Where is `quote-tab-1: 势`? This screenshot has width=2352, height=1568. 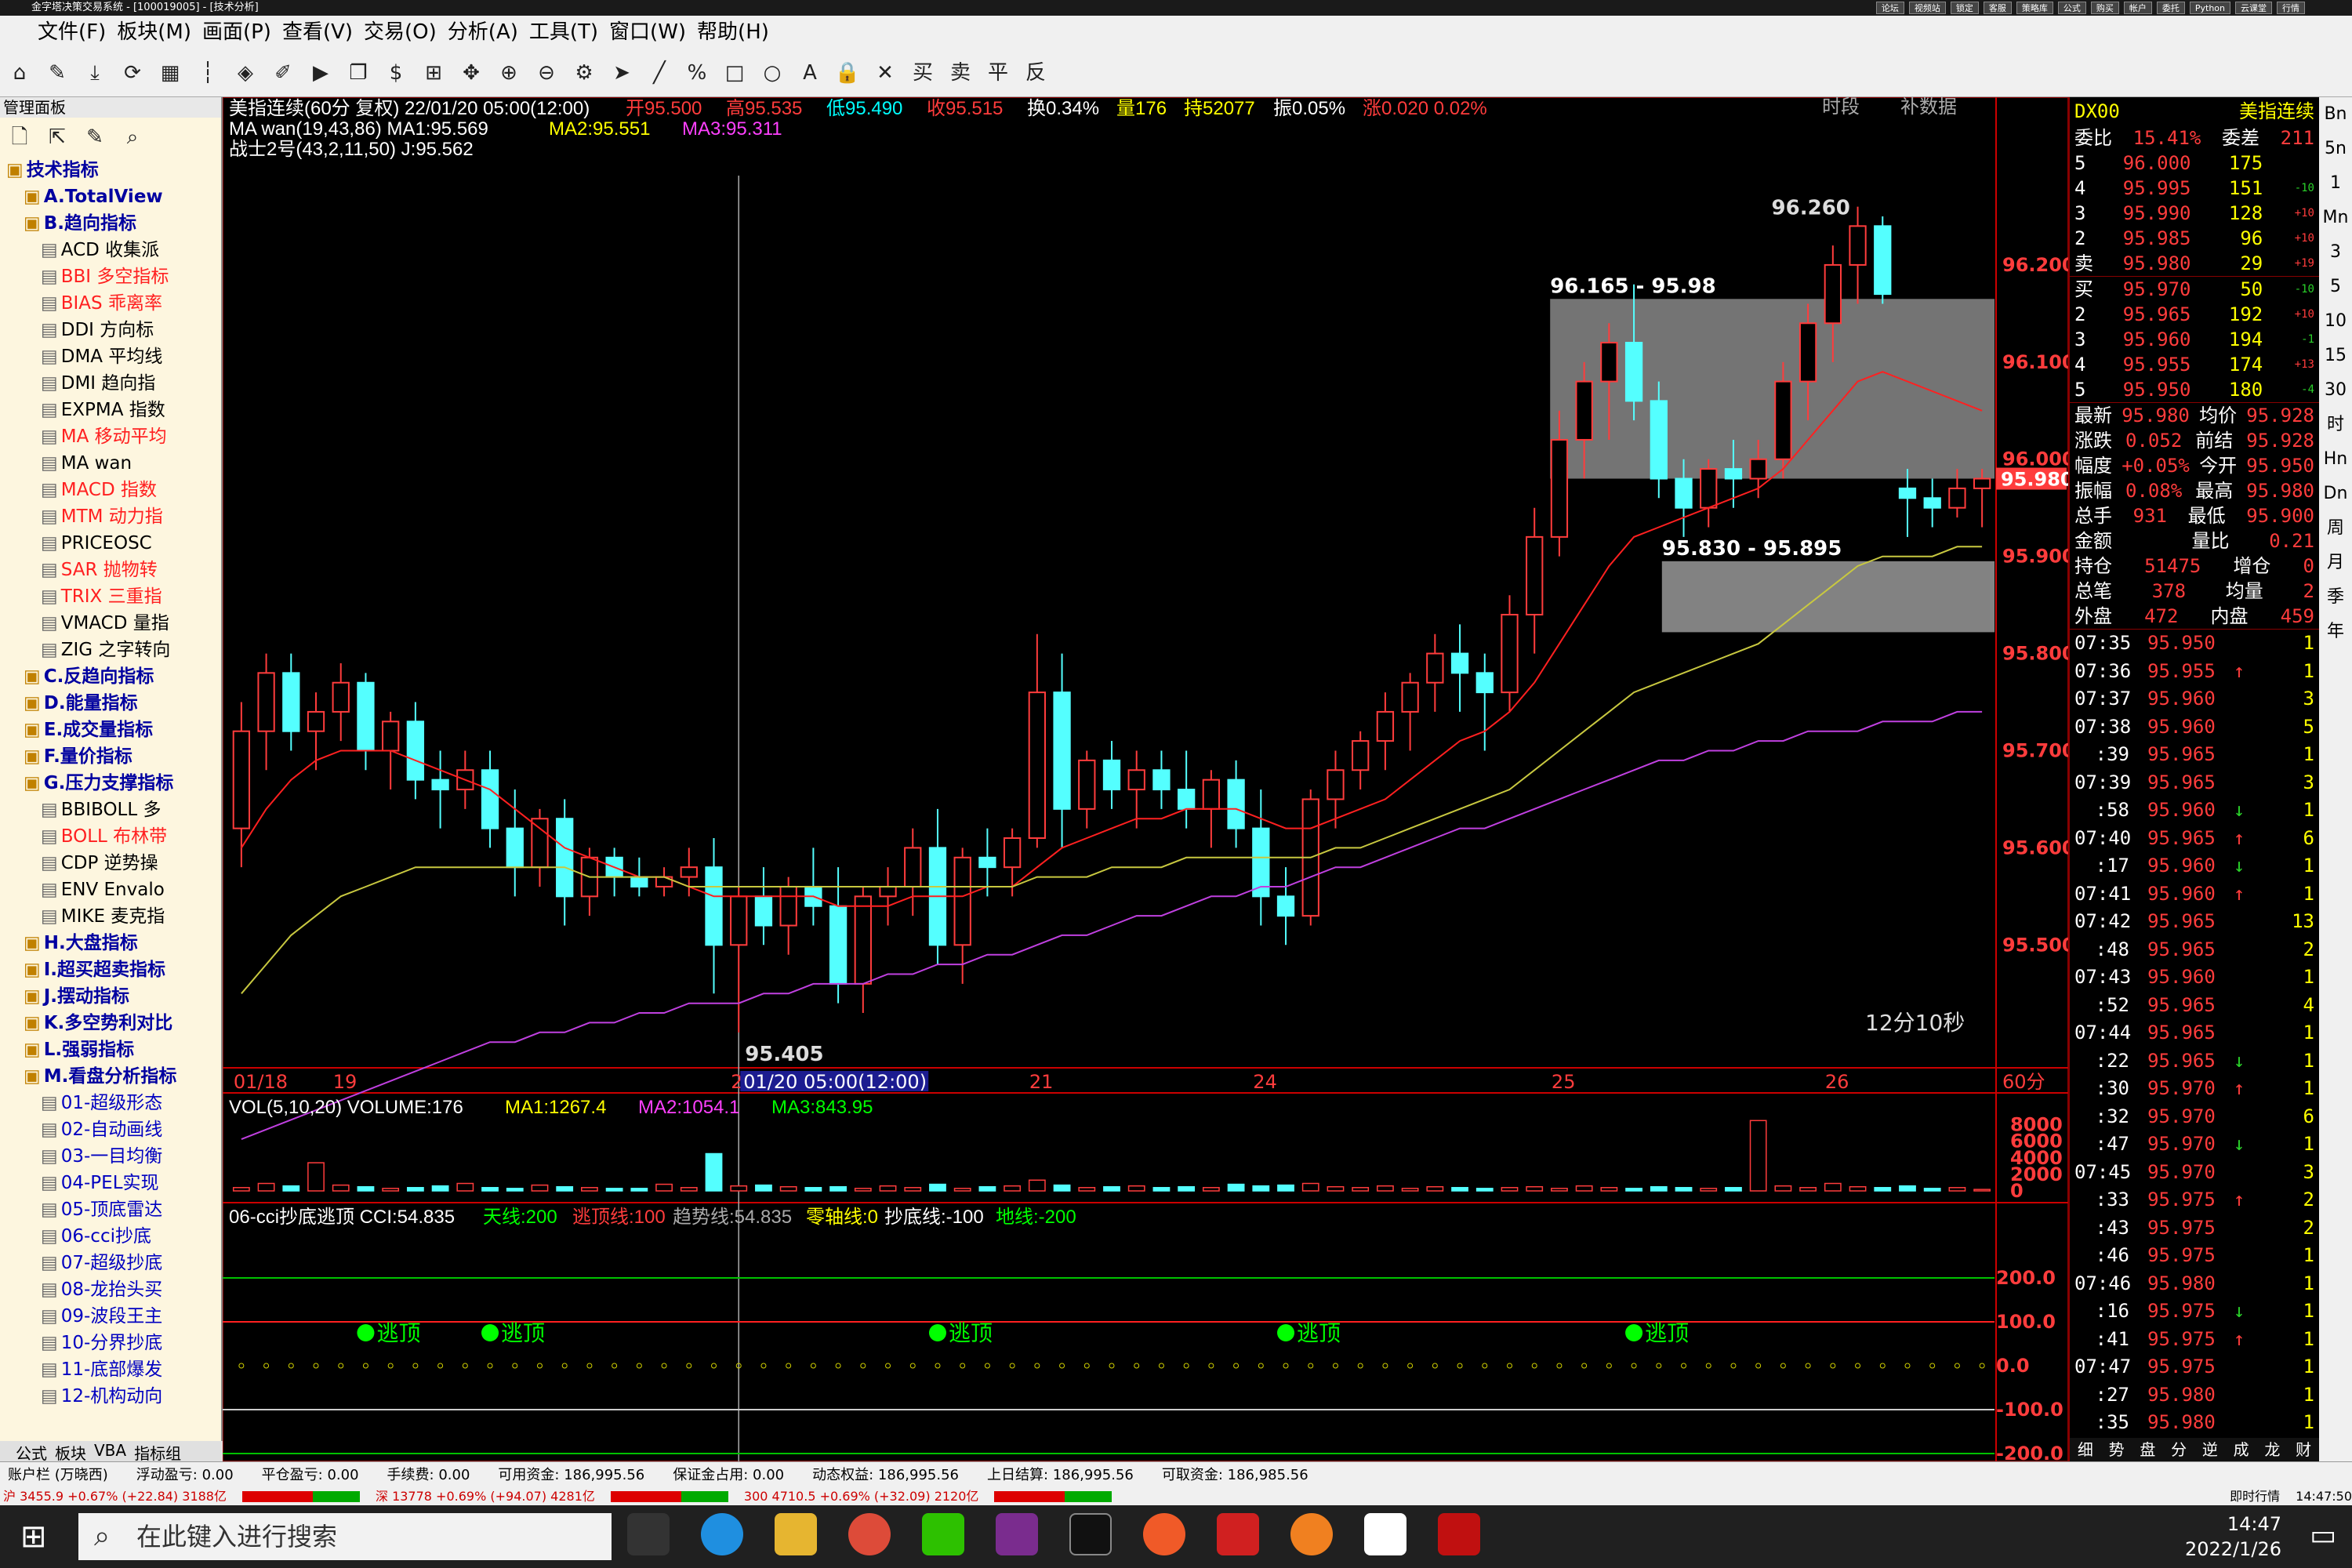
quote-tab-1: 势 is located at coordinates (2117, 1449).